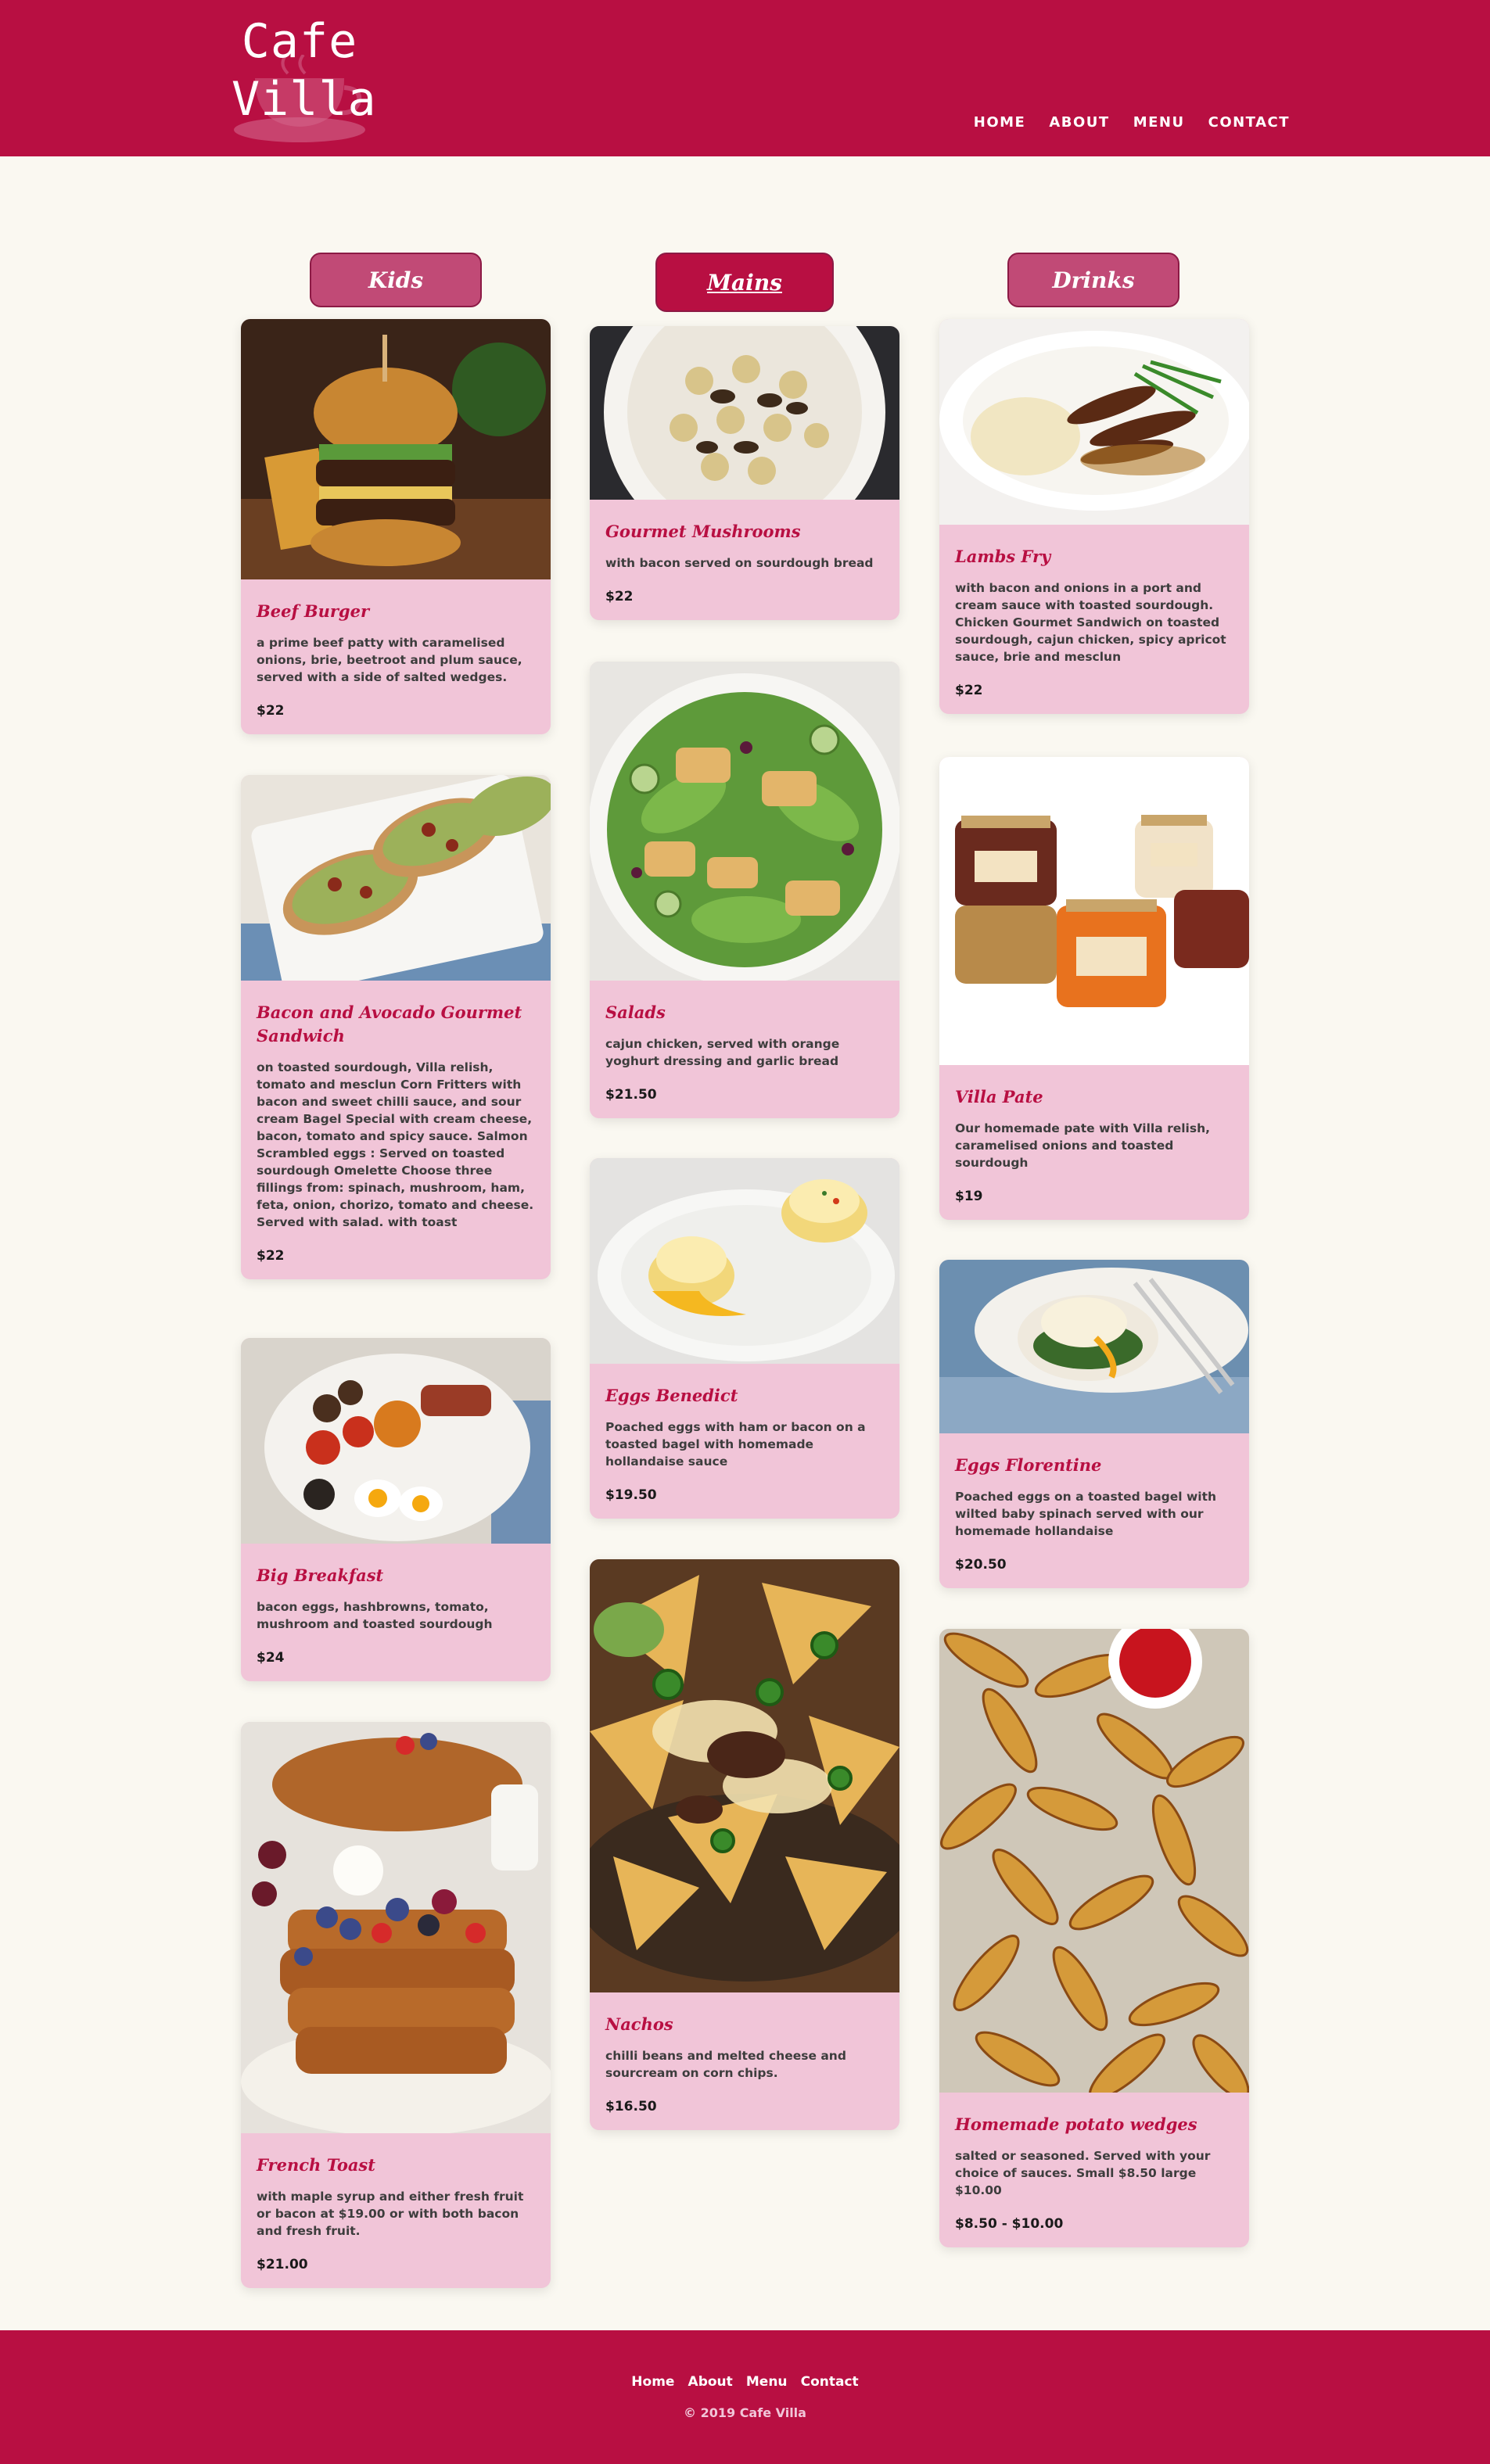 This screenshot has width=1490, height=2464. I want to click on menu-item-title: Eggs Benedict, so click(671, 1395).